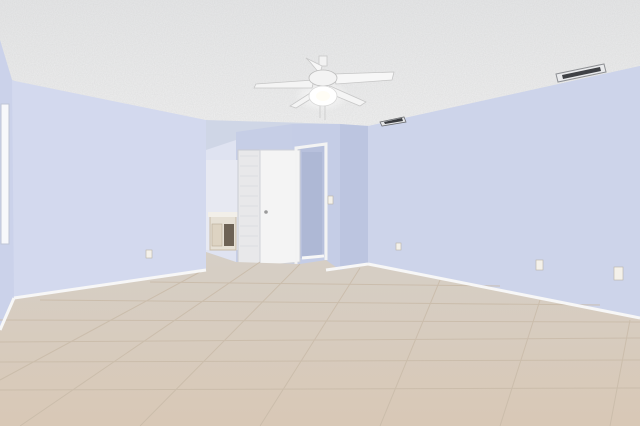  What do you see at coordinates (269, 208) in the screenshot?
I see `bedroom-door` at bounding box center [269, 208].